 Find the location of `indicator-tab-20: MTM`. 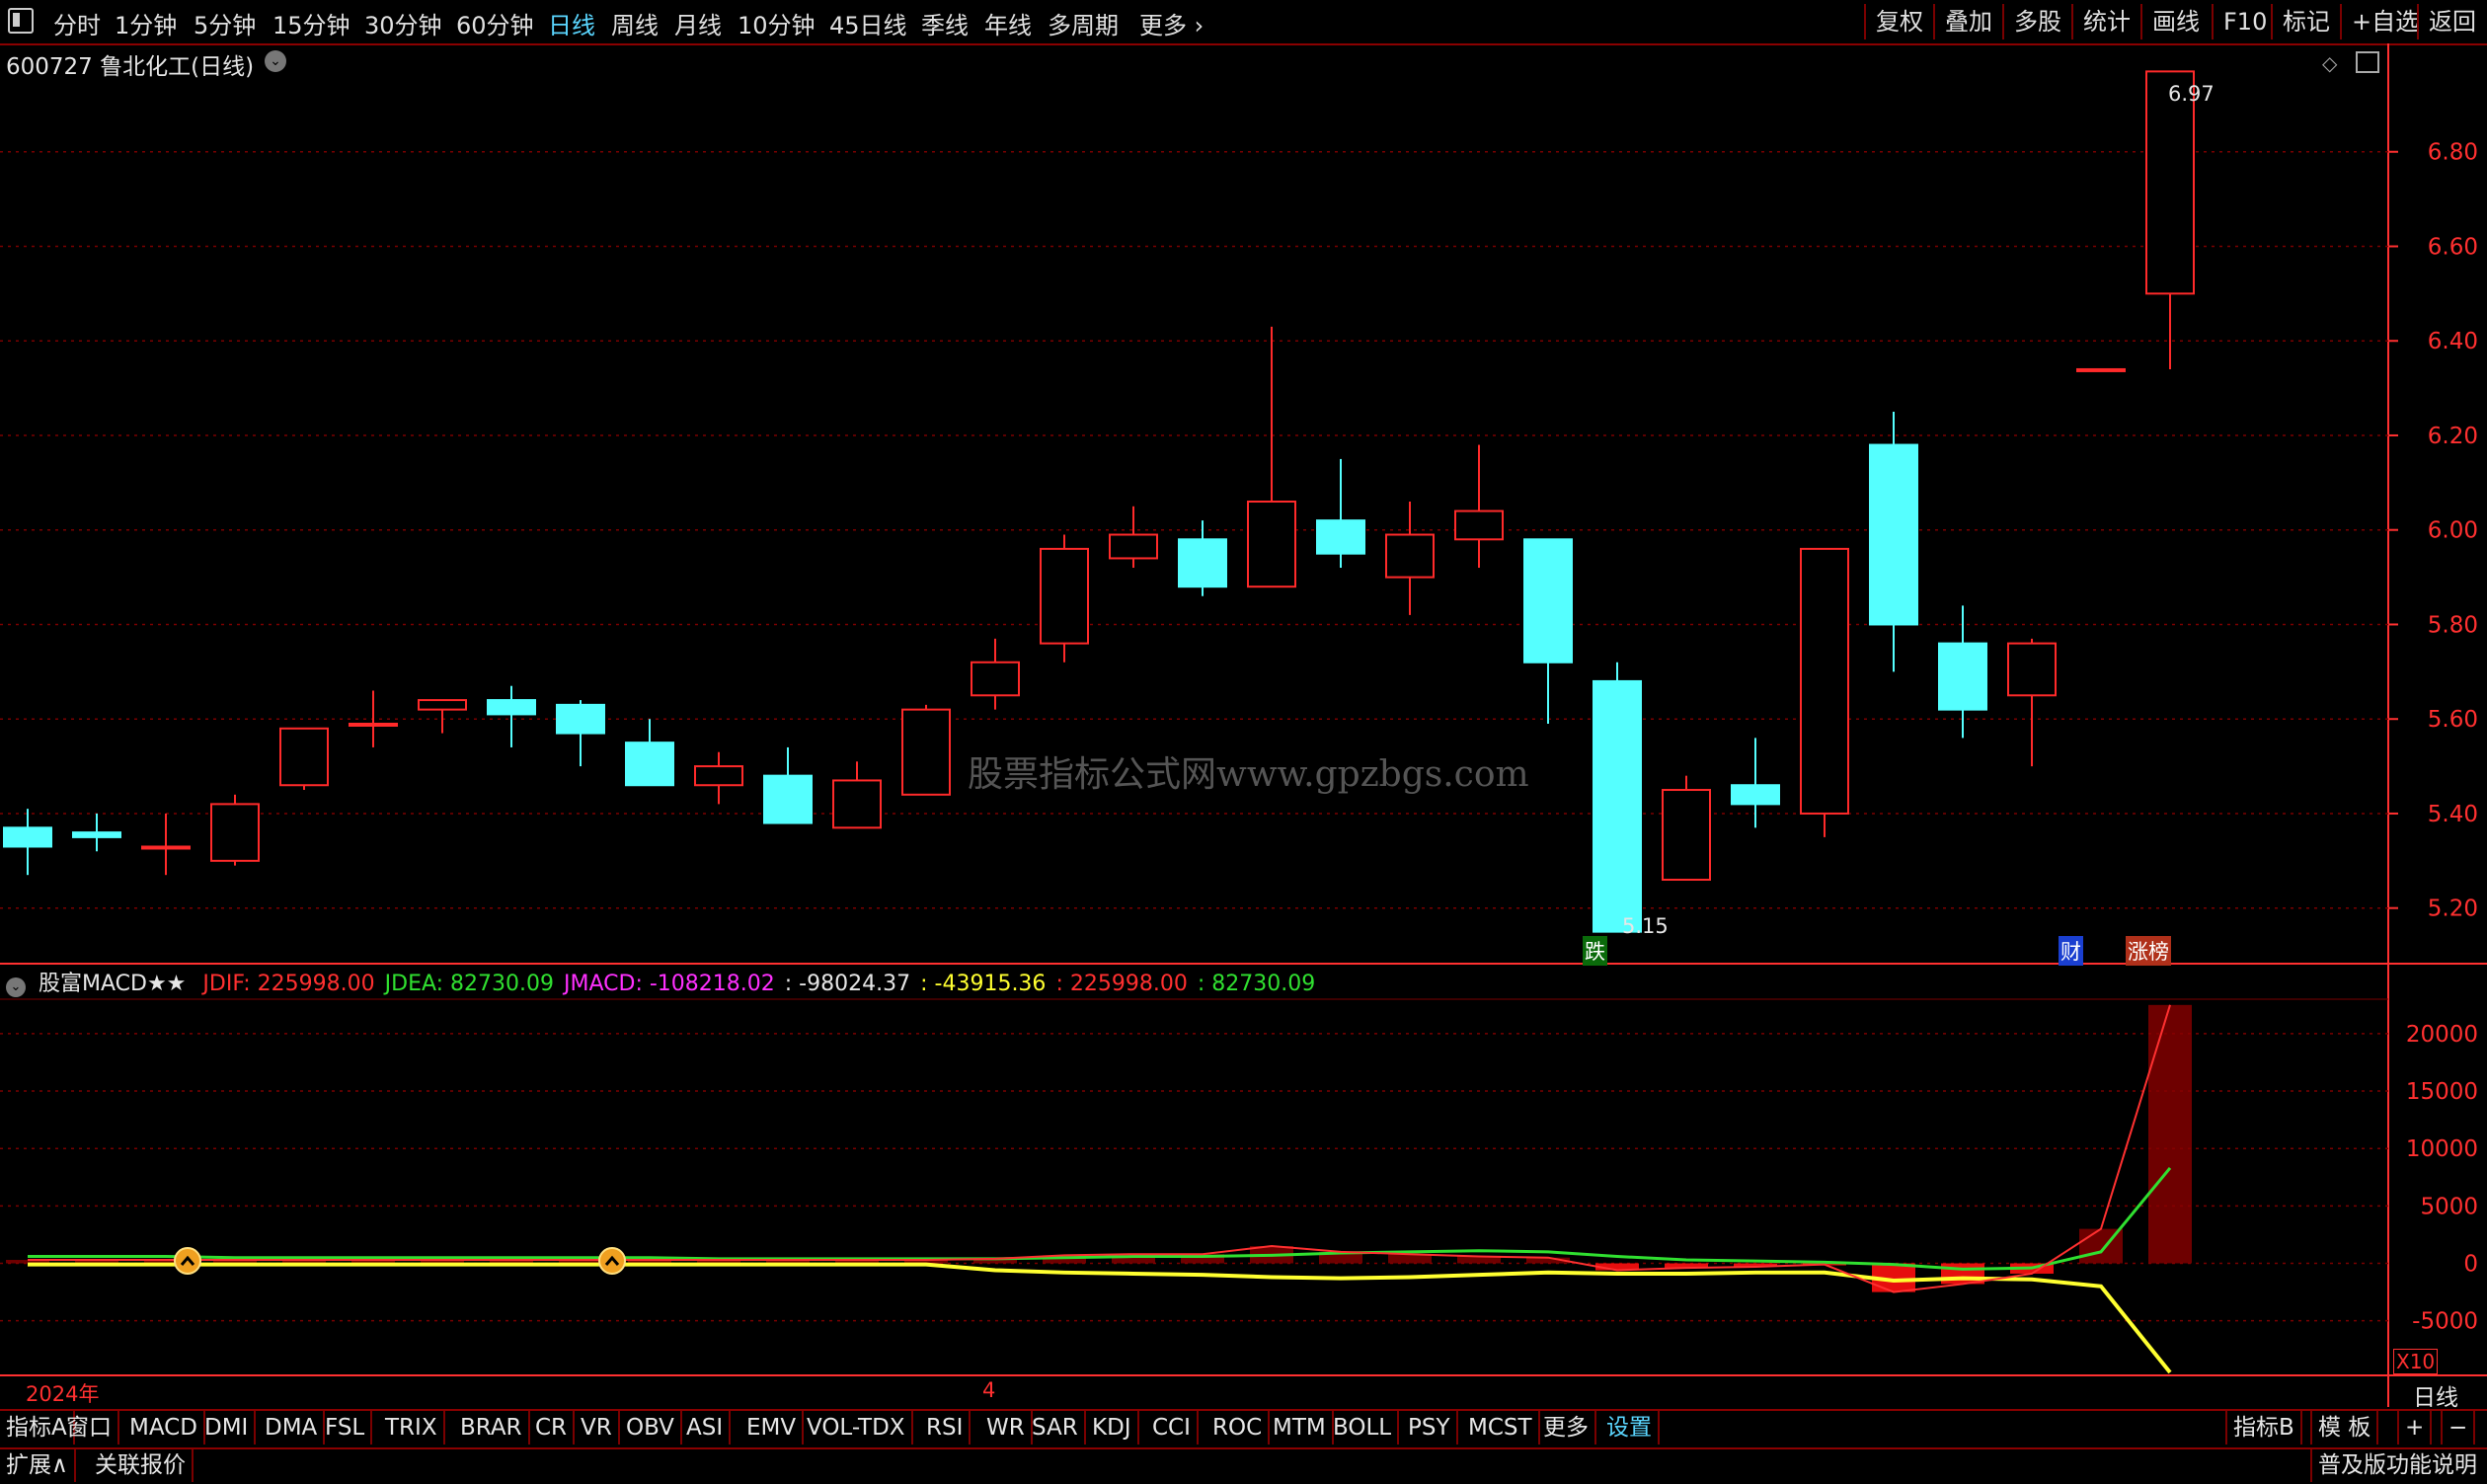

indicator-tab-20: MTM is located at coordinates (1300, 1428).